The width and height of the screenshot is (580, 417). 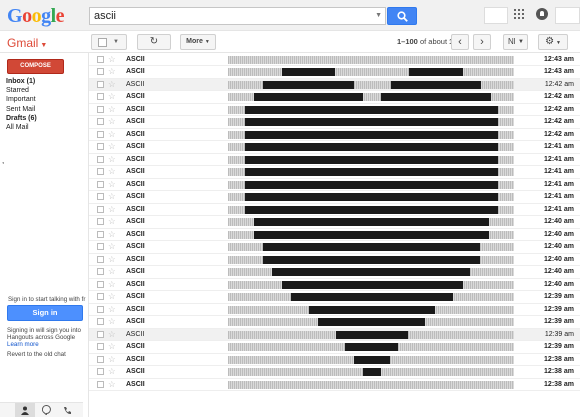 What do you see at coordinates (21, 127) in the screenshot?
I see `sidebar-item-all-mail: All Mail` at bounding box center [21, 127].